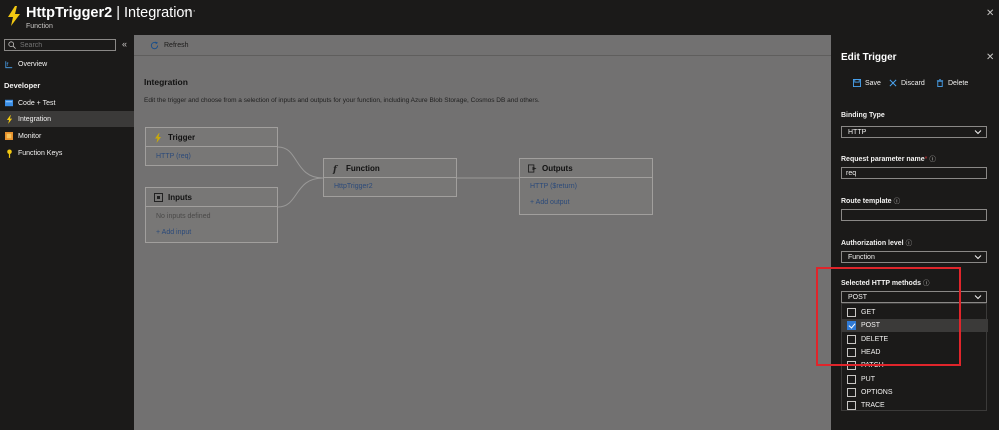  What do you see at coordinates (390, 177) in the screenshot?
I see `function-card: f Function HttpTrigger2` at bounding box center [390, 177].